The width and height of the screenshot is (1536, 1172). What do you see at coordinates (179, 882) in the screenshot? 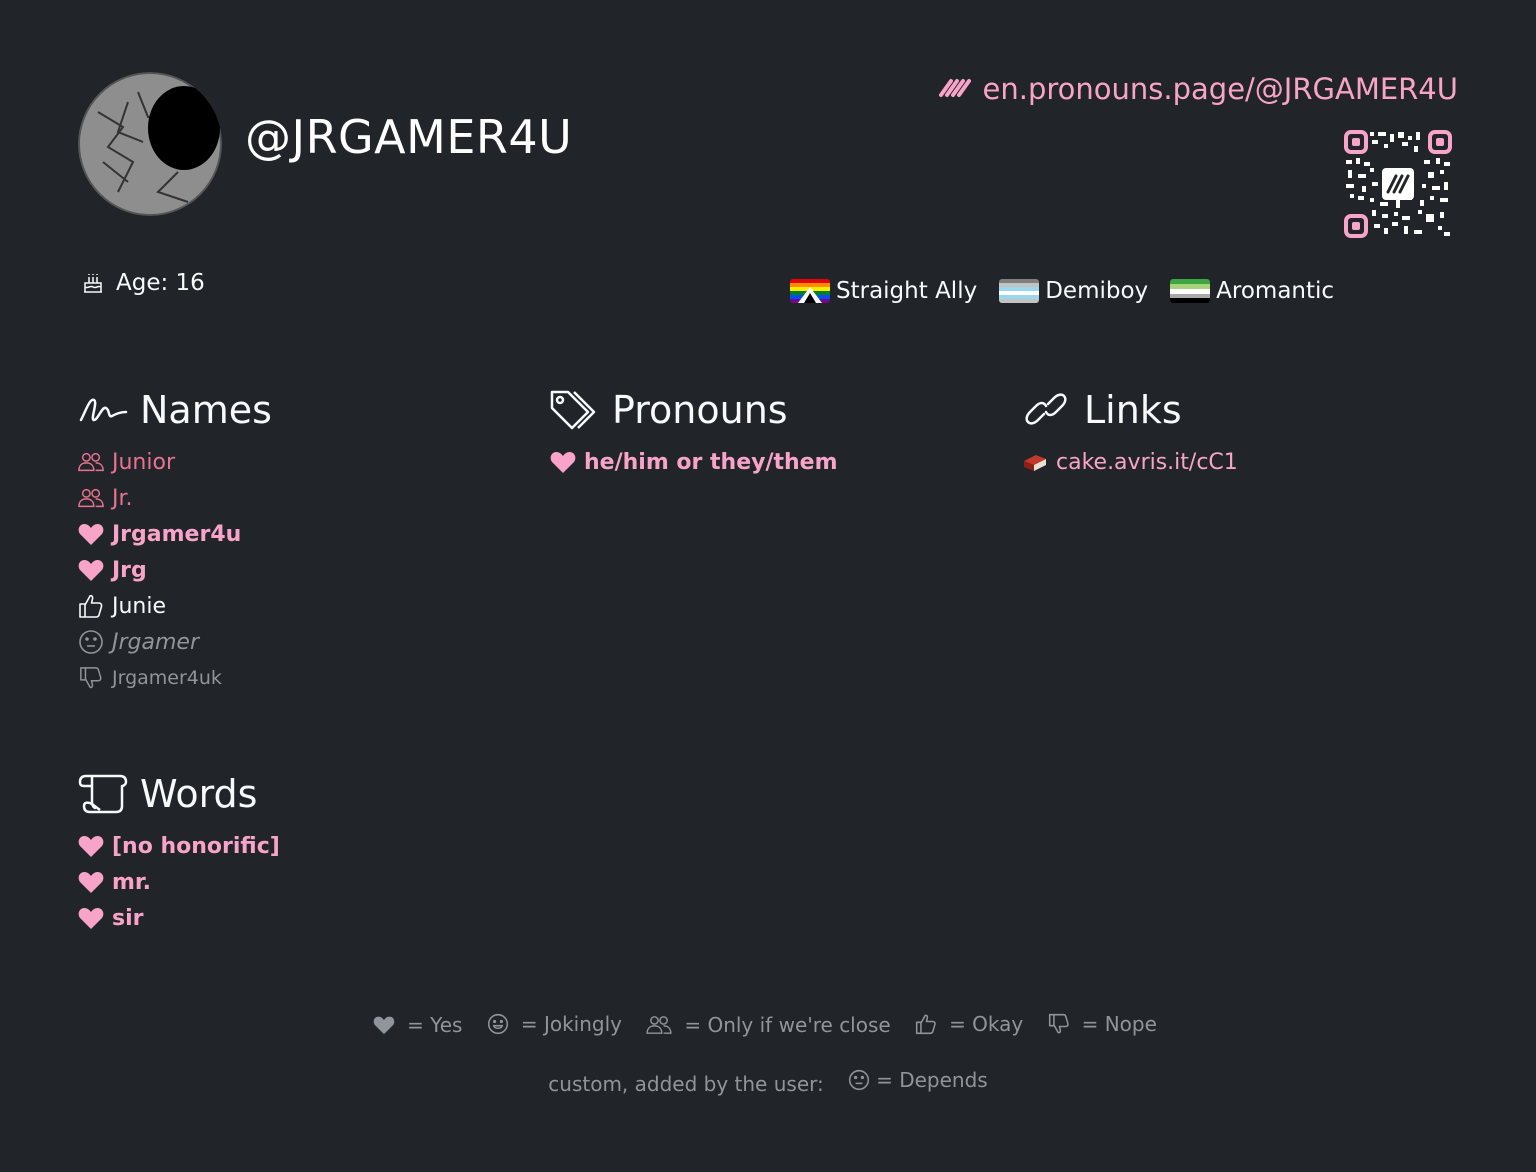
I see `word-item: mr.` at bounding box center [179, 882].